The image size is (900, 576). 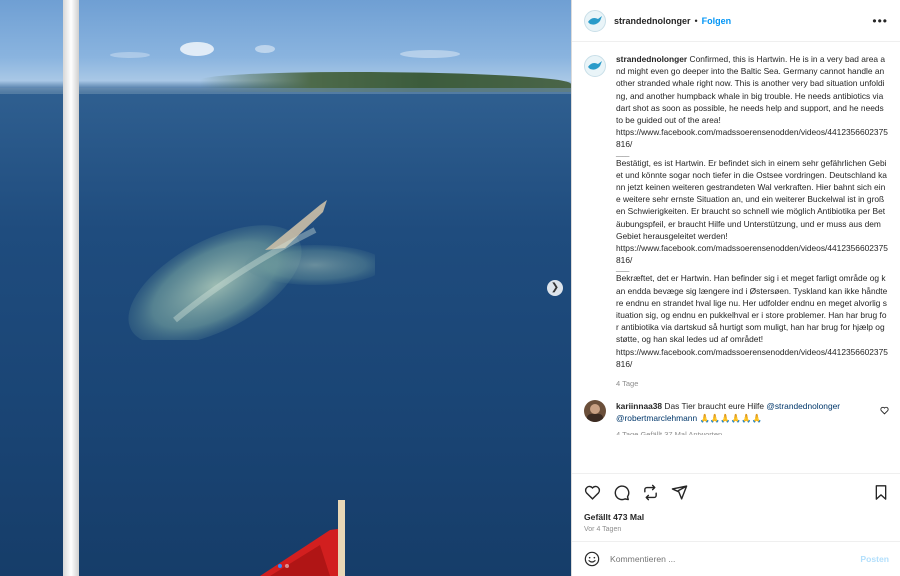 I want to click on caption-timestamp: 4 Tage, so click(x=627, y=384).